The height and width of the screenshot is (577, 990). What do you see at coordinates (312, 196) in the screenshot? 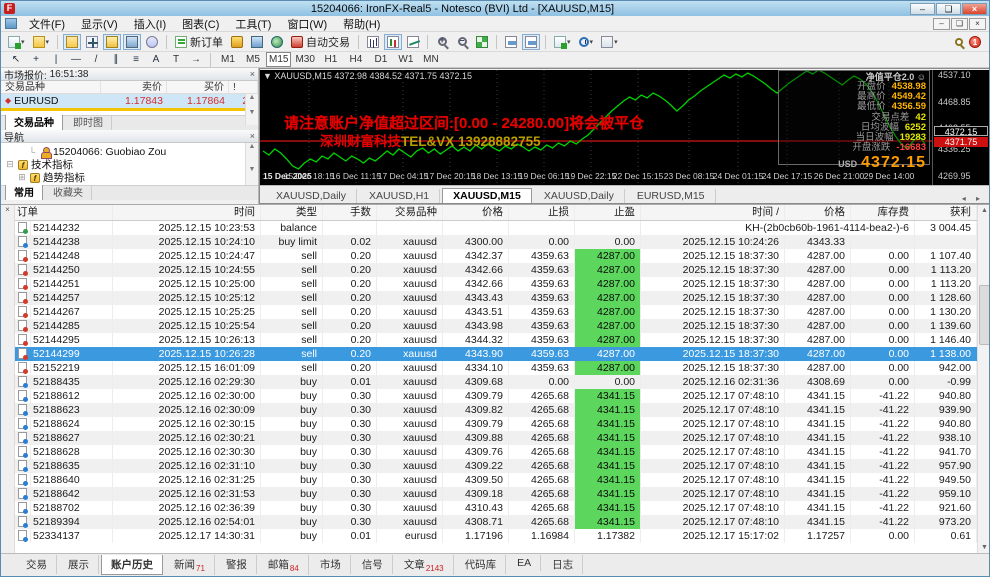
I see `chart-tab-0: XAUUSD,Daily` at bounding box center [312, 196].